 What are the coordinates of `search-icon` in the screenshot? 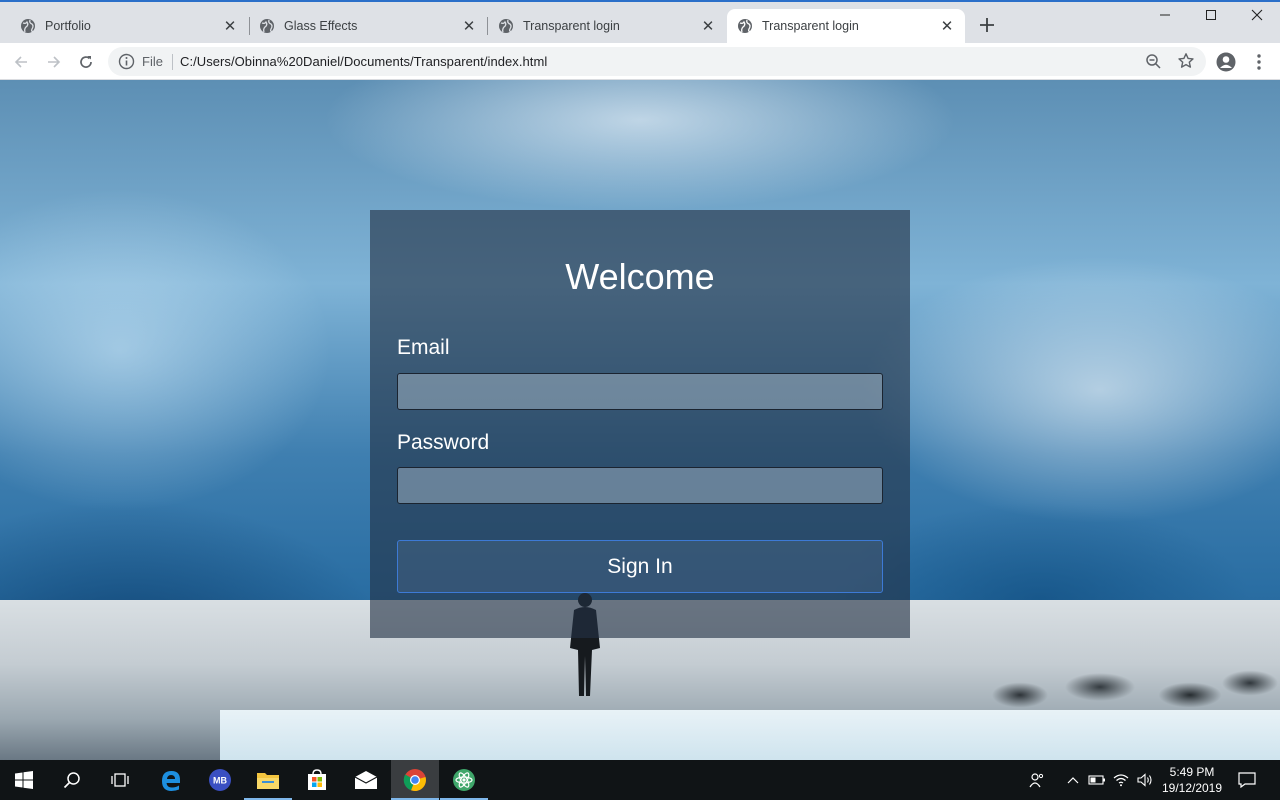 It's located at (71, 780).